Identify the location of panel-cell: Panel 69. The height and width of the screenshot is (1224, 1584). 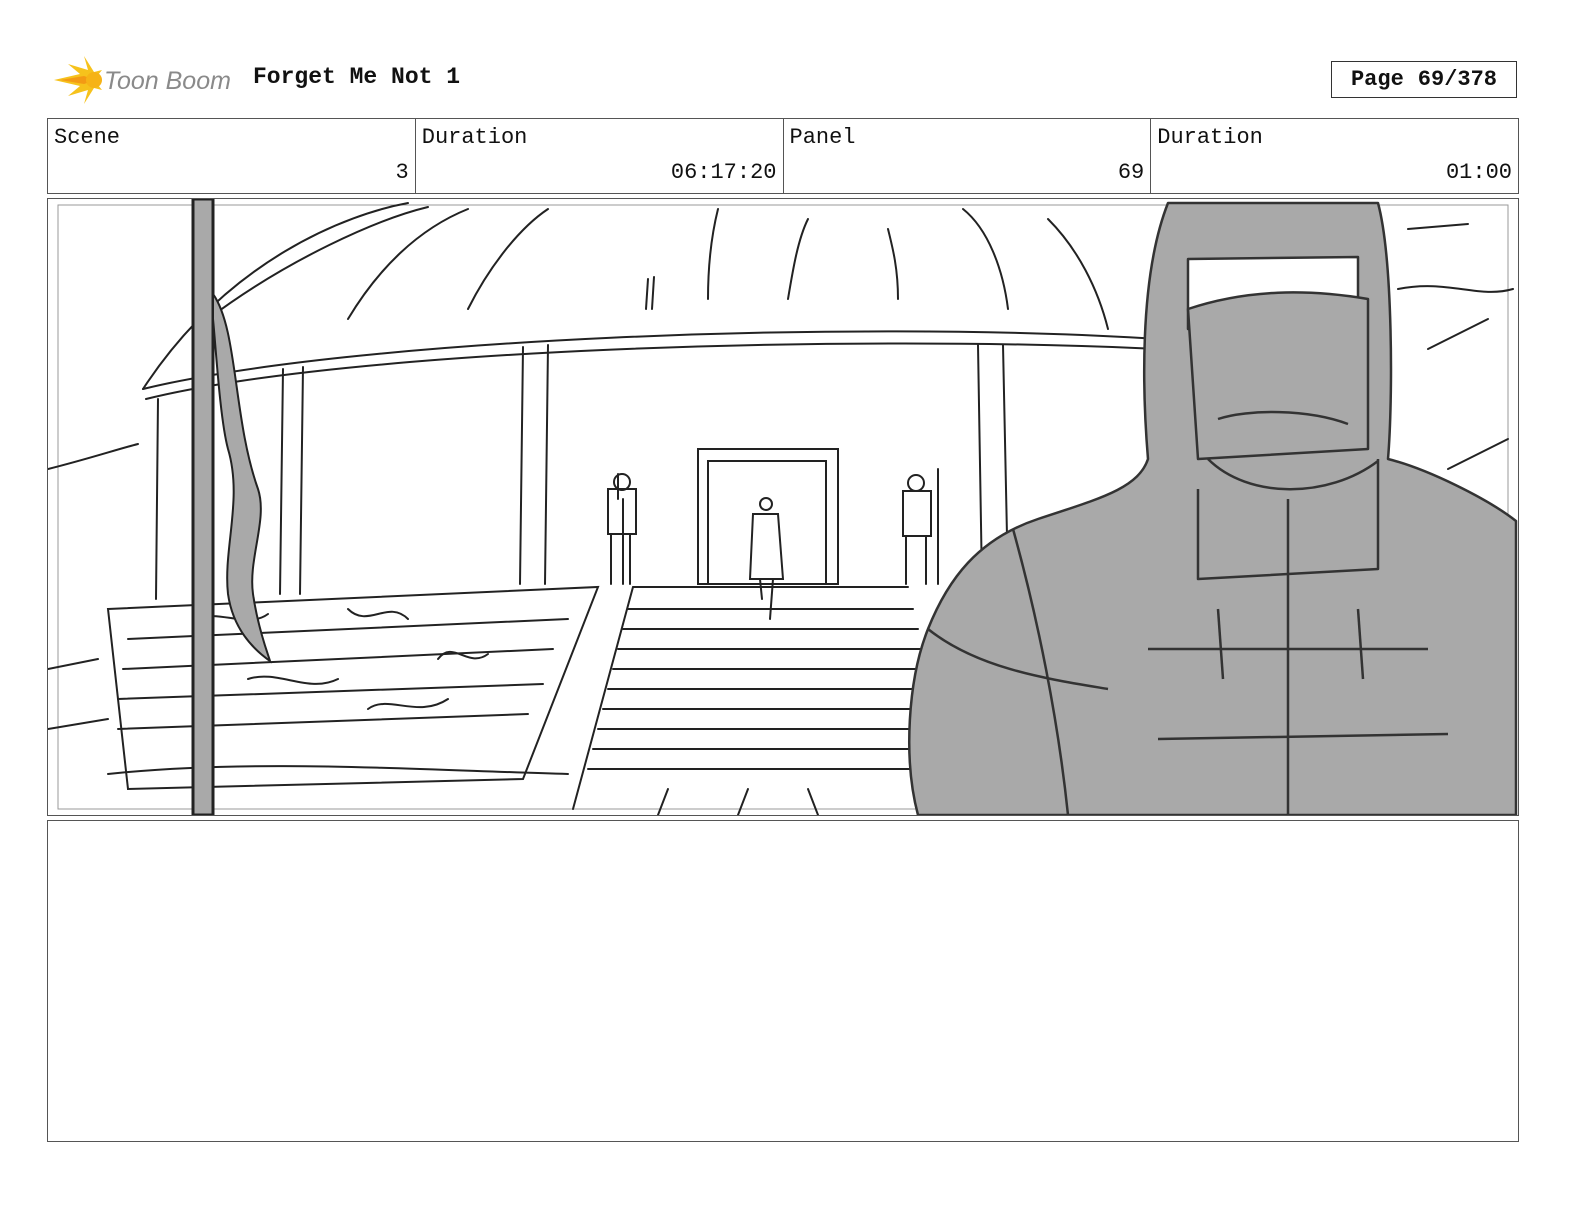
(968, 156).